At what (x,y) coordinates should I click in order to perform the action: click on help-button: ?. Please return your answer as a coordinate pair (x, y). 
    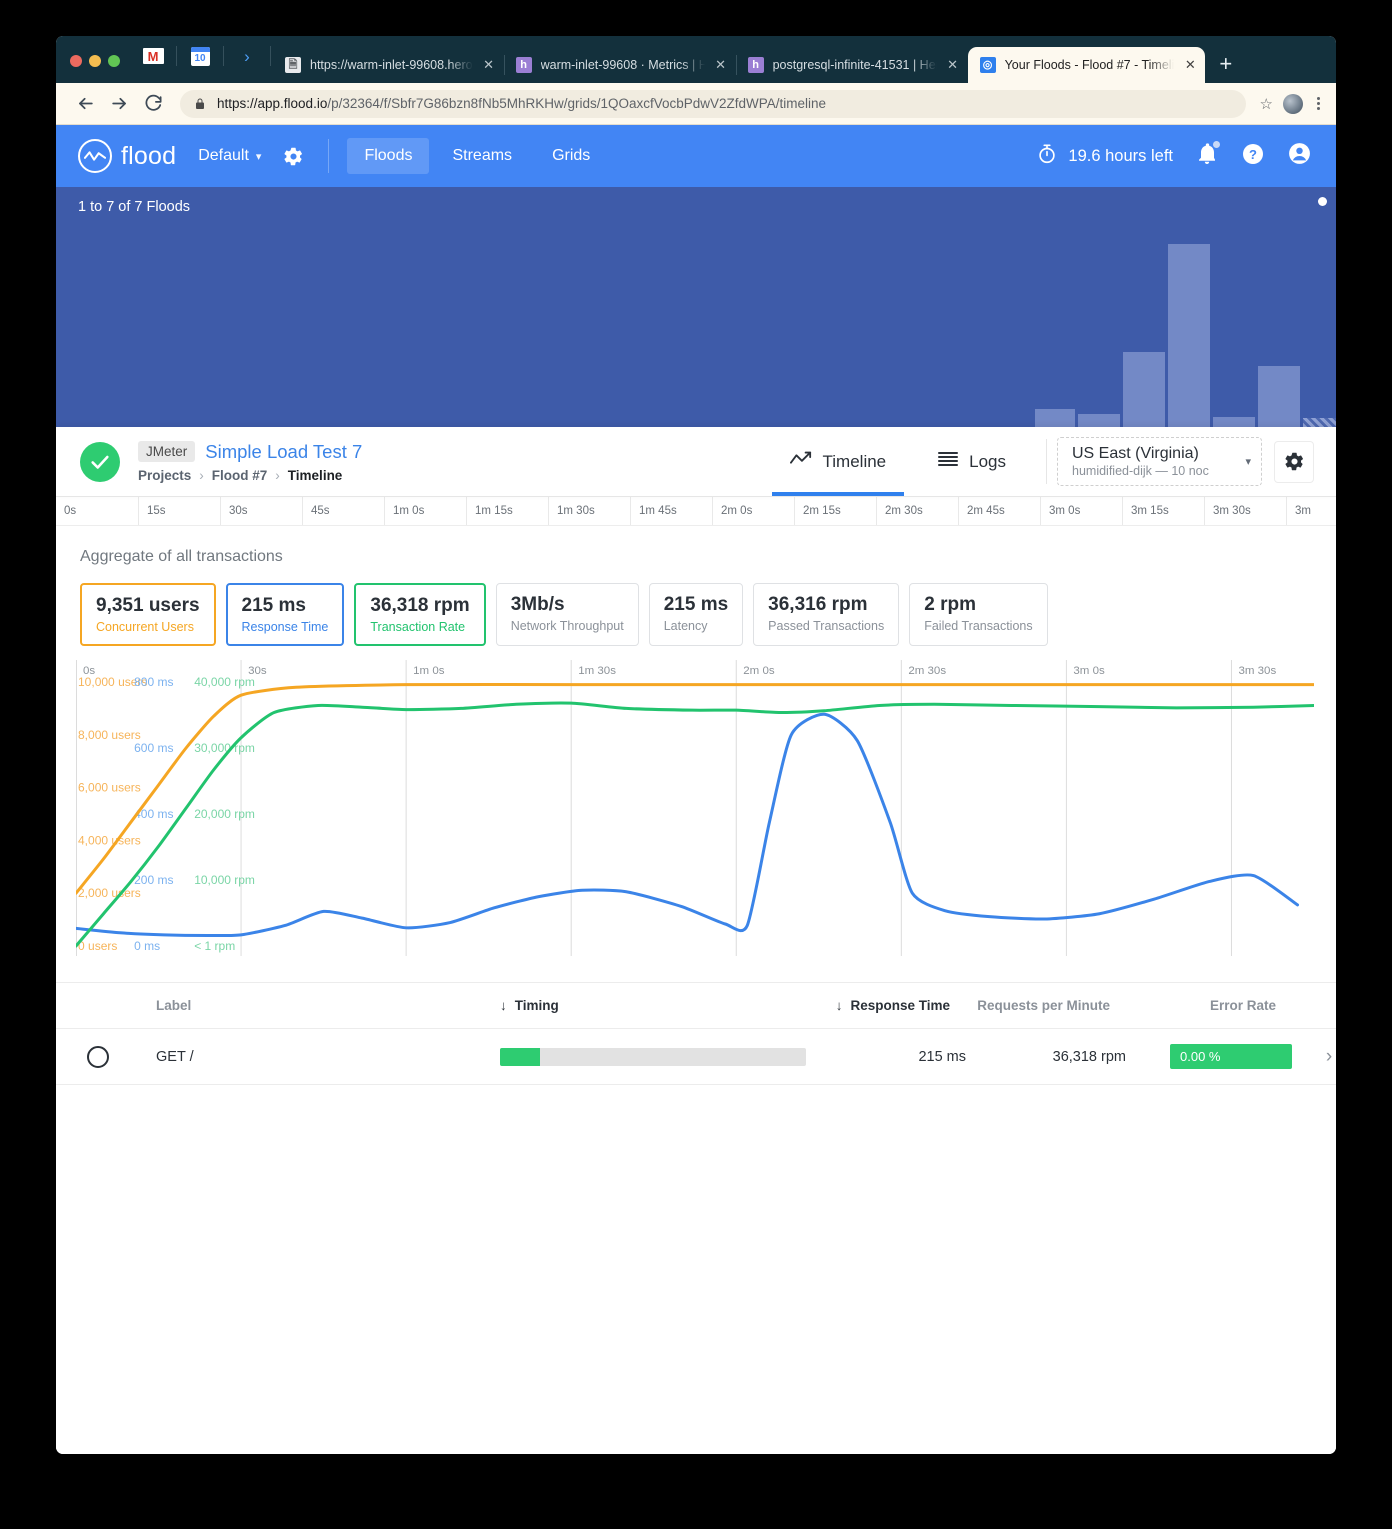
    Looking at the image, I should click on (1253, 156).